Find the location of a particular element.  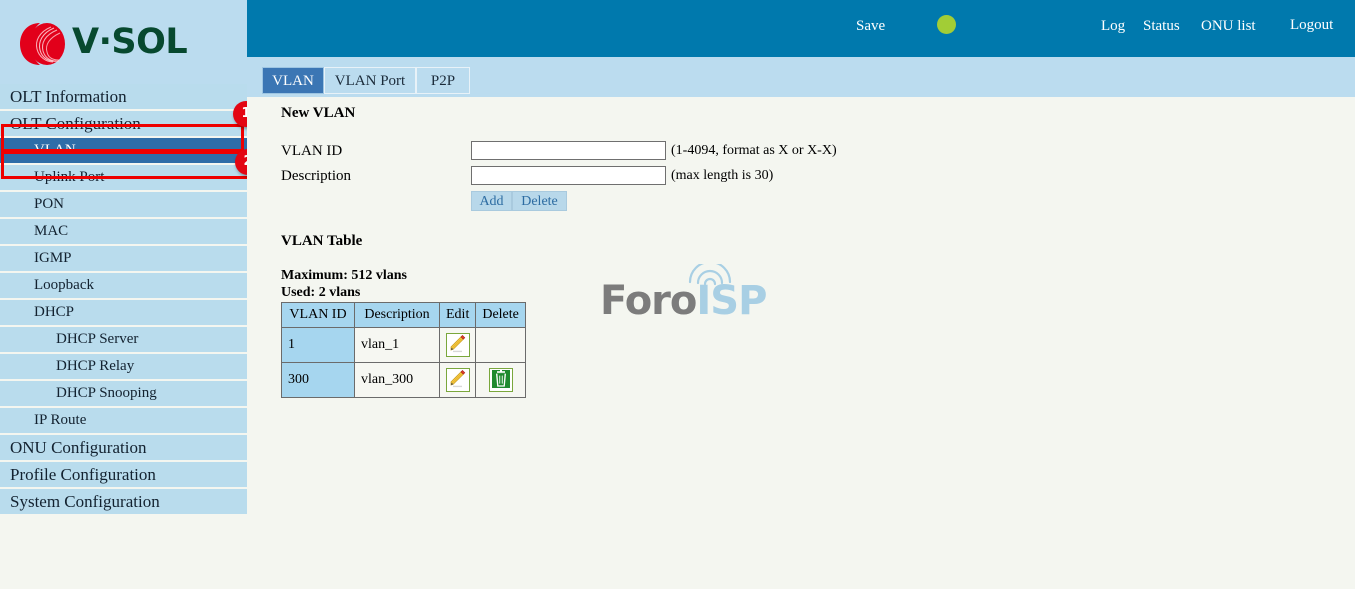

add-button: Add is located at coordinates (491, 201).